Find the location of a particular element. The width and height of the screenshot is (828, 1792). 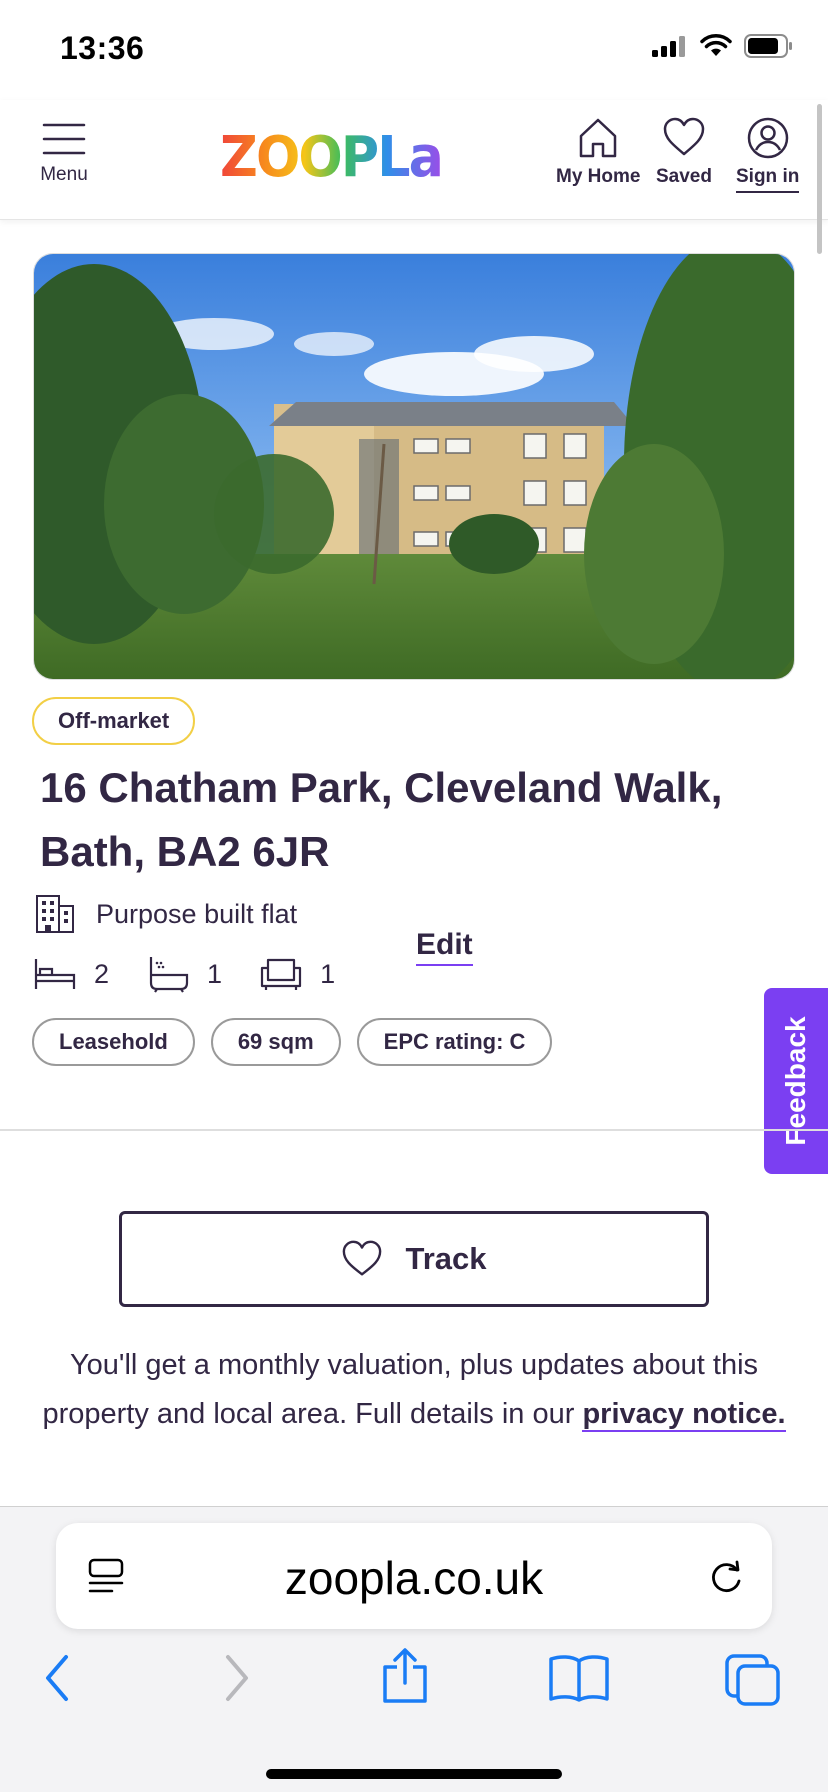

tabs-icon is located at coordinates (753, 1680).